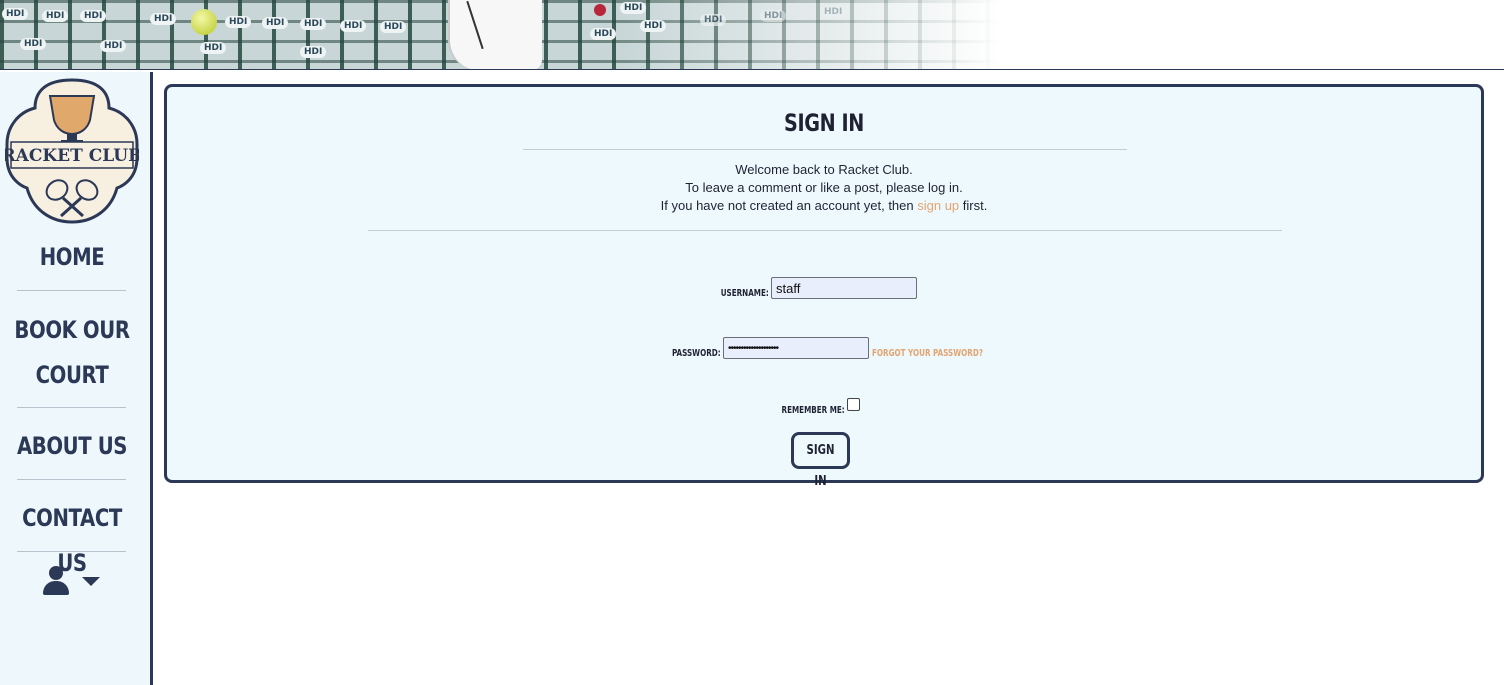 This screenshot has width=1504, height=685. What do you see at coordinates (824, 123) in the screenshot?
I see `page-title: SIGN IN` at bounding box center [824, 123].